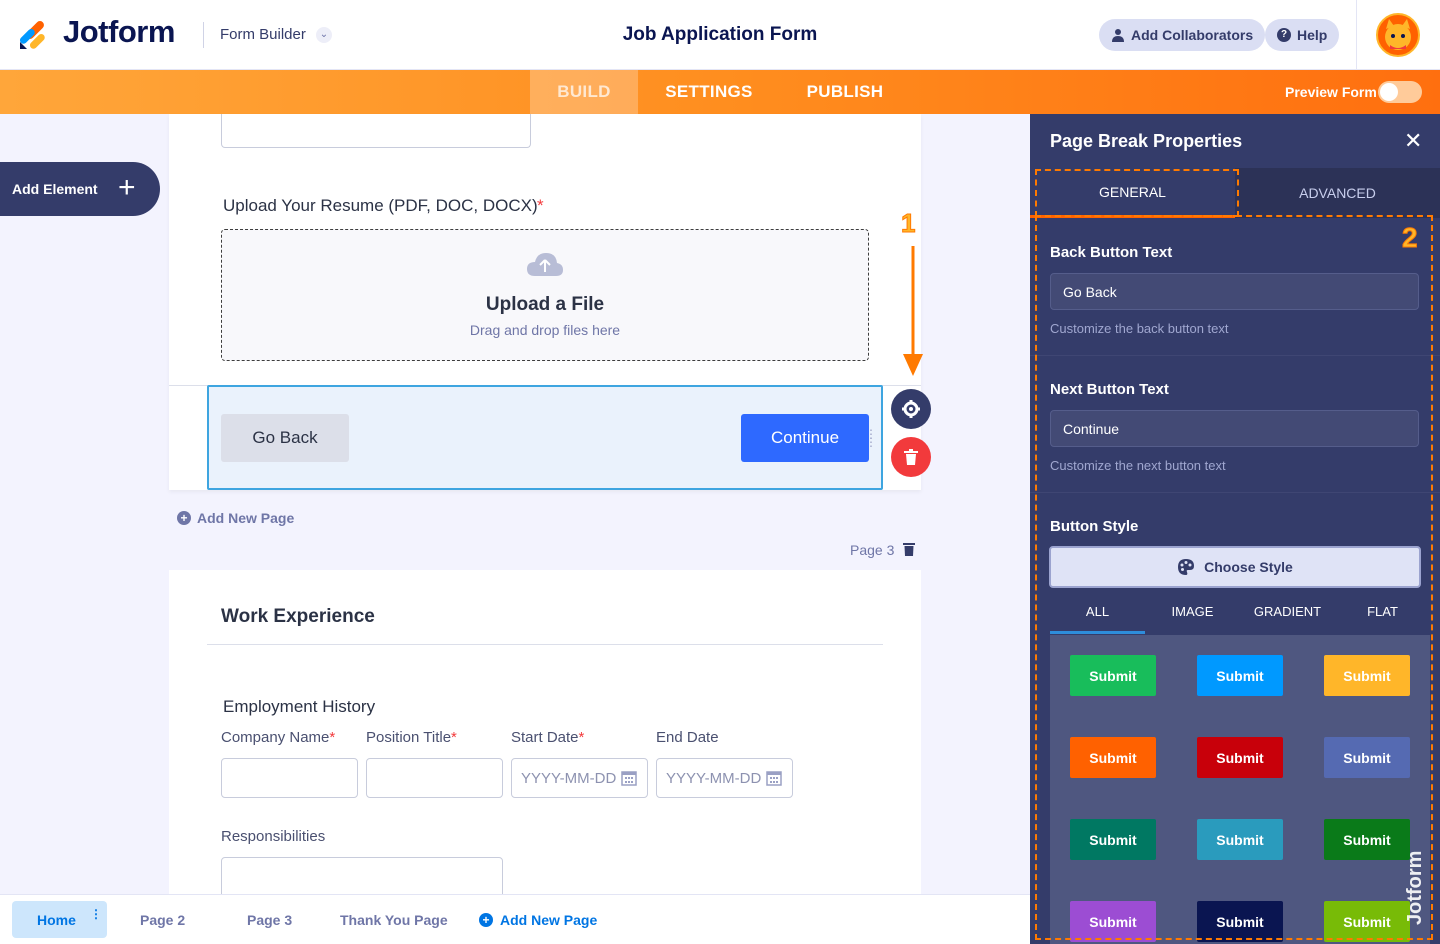  What do you see at coordinates (805, 438) in the screenshot?
I see `continue-button: Continue` at bounding box center [805, 438].